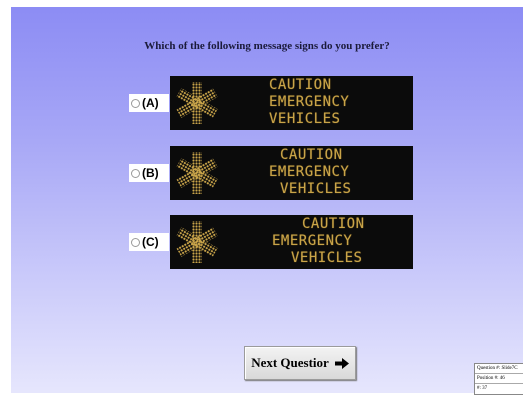 Image resolution: width=523 pixels, height=397 pixels. I want to click on slide-info-box: Question #: Slide7C Position #: 46 #: 37, so click(498, 379).